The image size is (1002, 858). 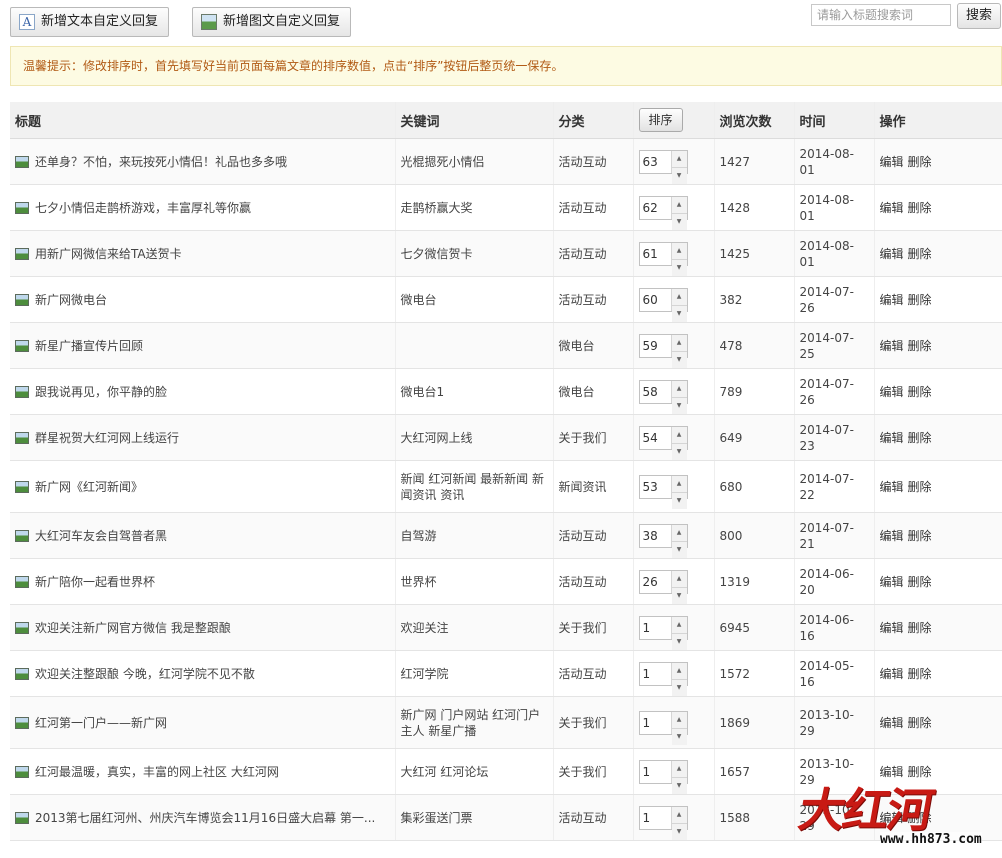 What do you see at coordinates (90, 22) in the screenshot?
I see `add-text-reply-button: A 新增文本自定义回复` at bounding box center [90, 22].